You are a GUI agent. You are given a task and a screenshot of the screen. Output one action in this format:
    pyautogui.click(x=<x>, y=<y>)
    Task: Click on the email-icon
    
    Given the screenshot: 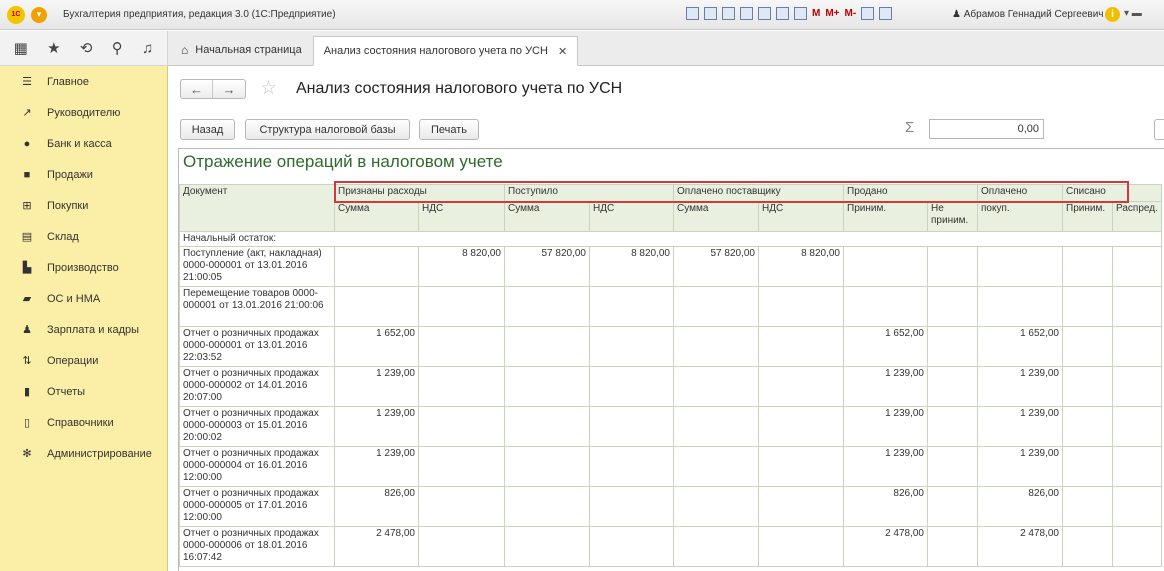 What is the action you would take?
    pyautogui.click(x=764, y=13)
    